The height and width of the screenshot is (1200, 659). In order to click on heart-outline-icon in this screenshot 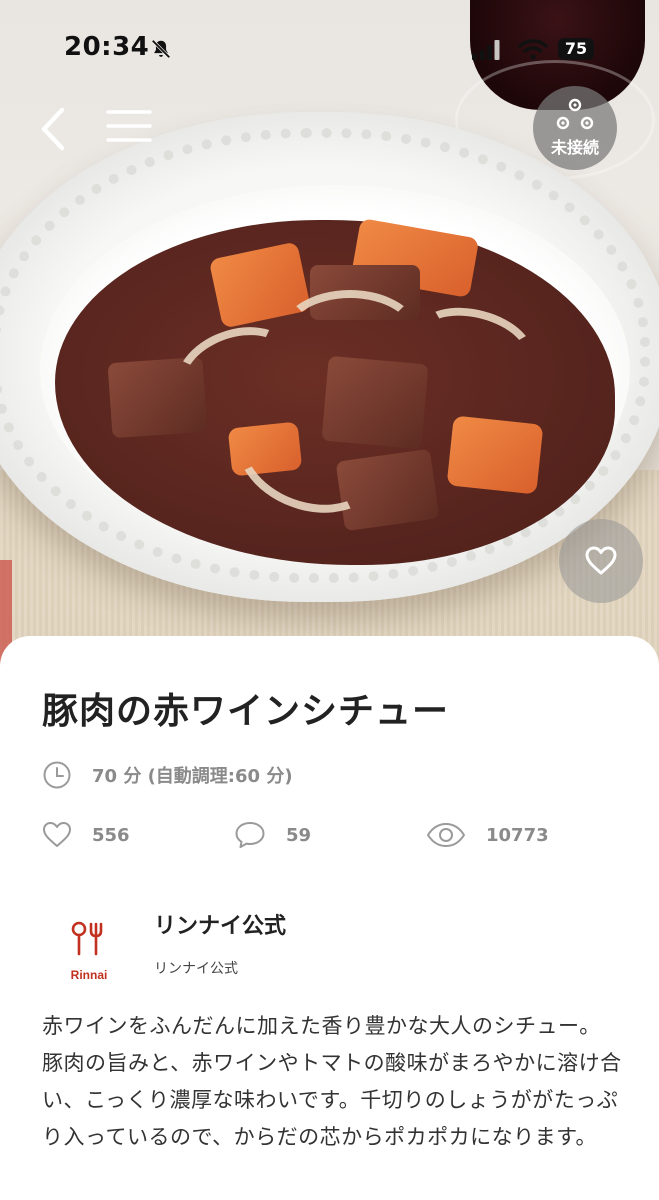, I will do `click(57, 834)`.